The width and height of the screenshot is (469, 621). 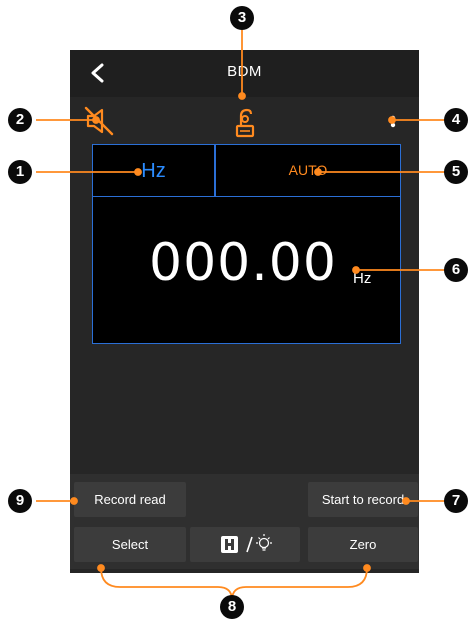 What do you see at coordinates (363, 499) in the screenshot?
I see `start-record-button: Start to record` at bounding box center [363, 499].